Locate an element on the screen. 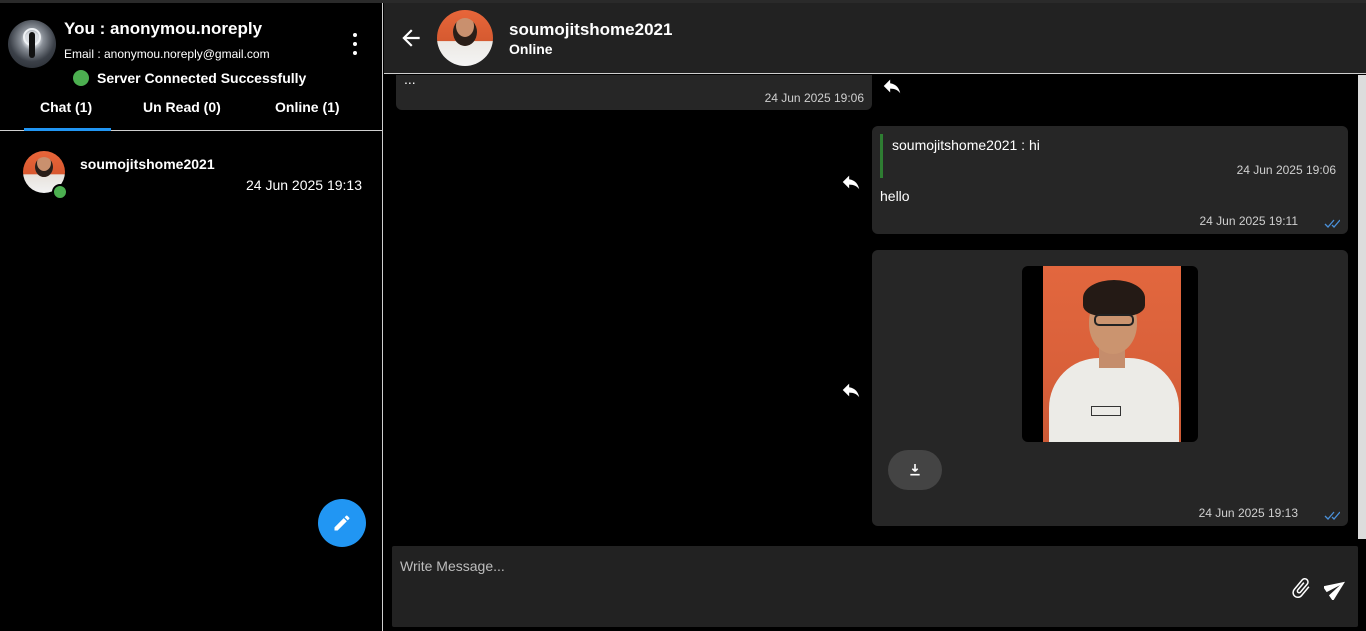  scrollbar is located at coordinates (1362, 307).